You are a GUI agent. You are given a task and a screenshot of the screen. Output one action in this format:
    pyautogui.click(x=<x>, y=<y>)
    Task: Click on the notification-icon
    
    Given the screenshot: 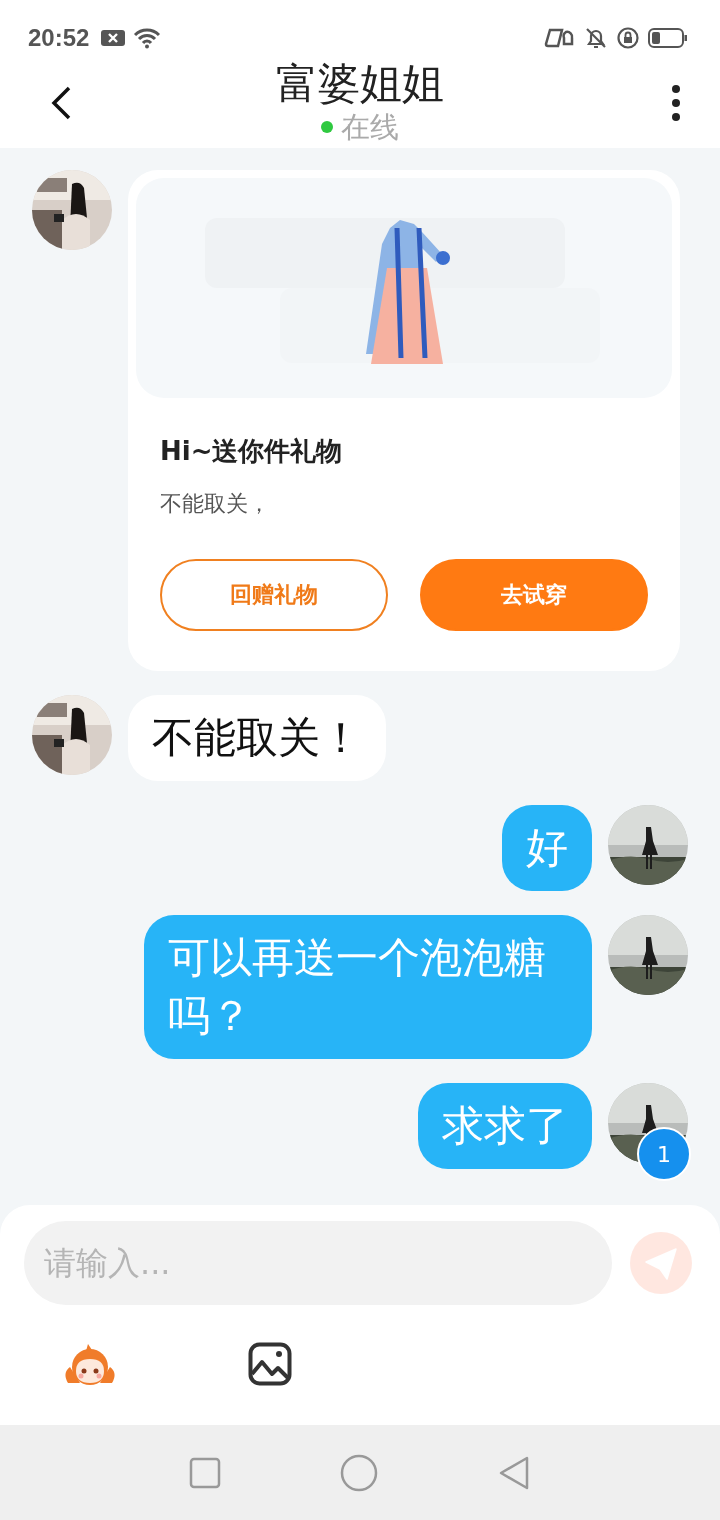 What is the action you would take?
    pyautogui.click(x=113, y=37)
    